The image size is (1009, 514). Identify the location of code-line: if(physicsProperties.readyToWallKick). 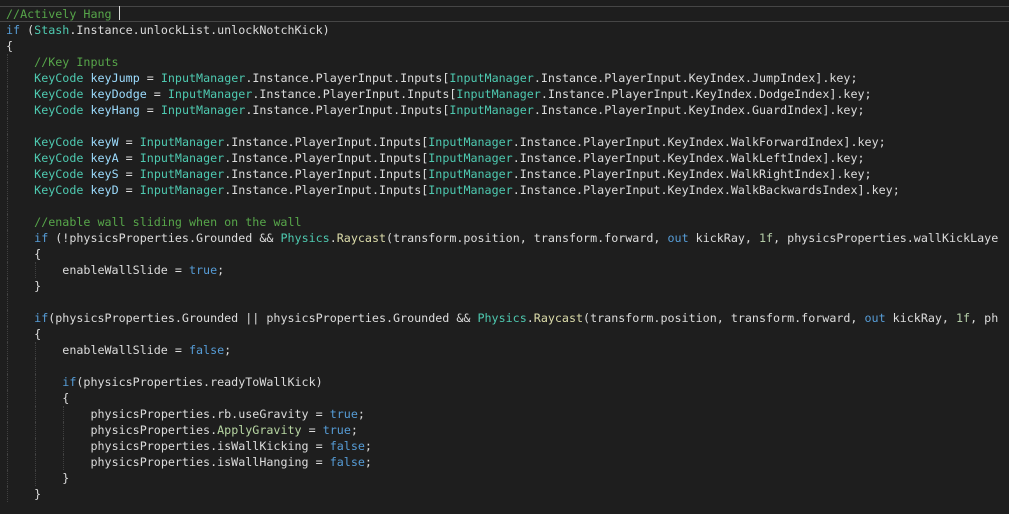
(502, 382).